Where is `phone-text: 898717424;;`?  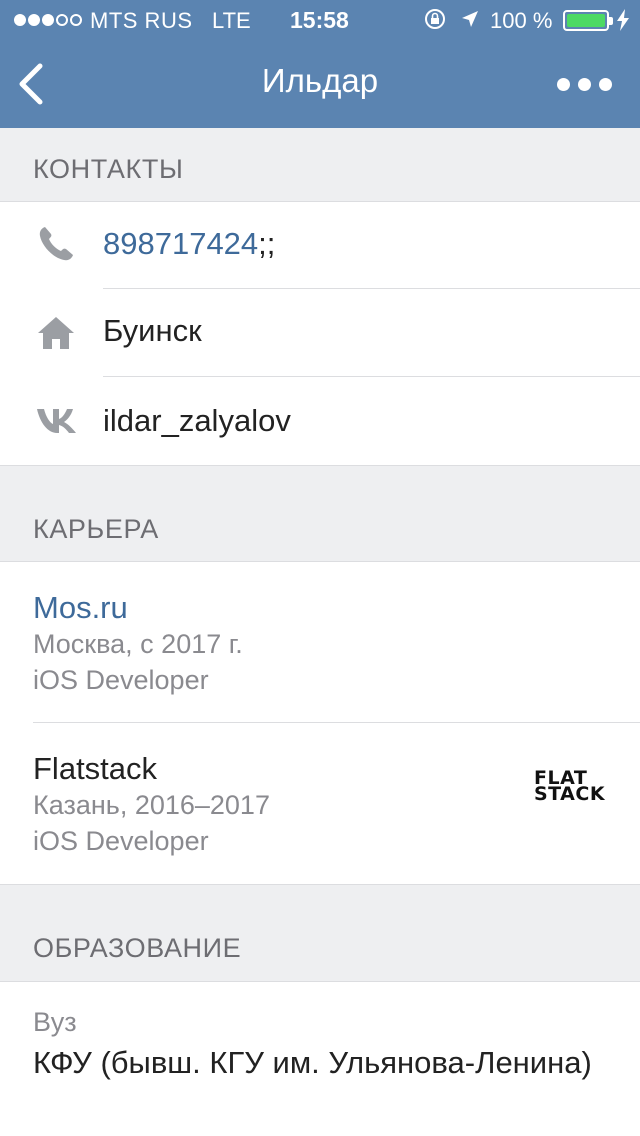 phone-text: 898717424;; is located at coordinates (189, 244).